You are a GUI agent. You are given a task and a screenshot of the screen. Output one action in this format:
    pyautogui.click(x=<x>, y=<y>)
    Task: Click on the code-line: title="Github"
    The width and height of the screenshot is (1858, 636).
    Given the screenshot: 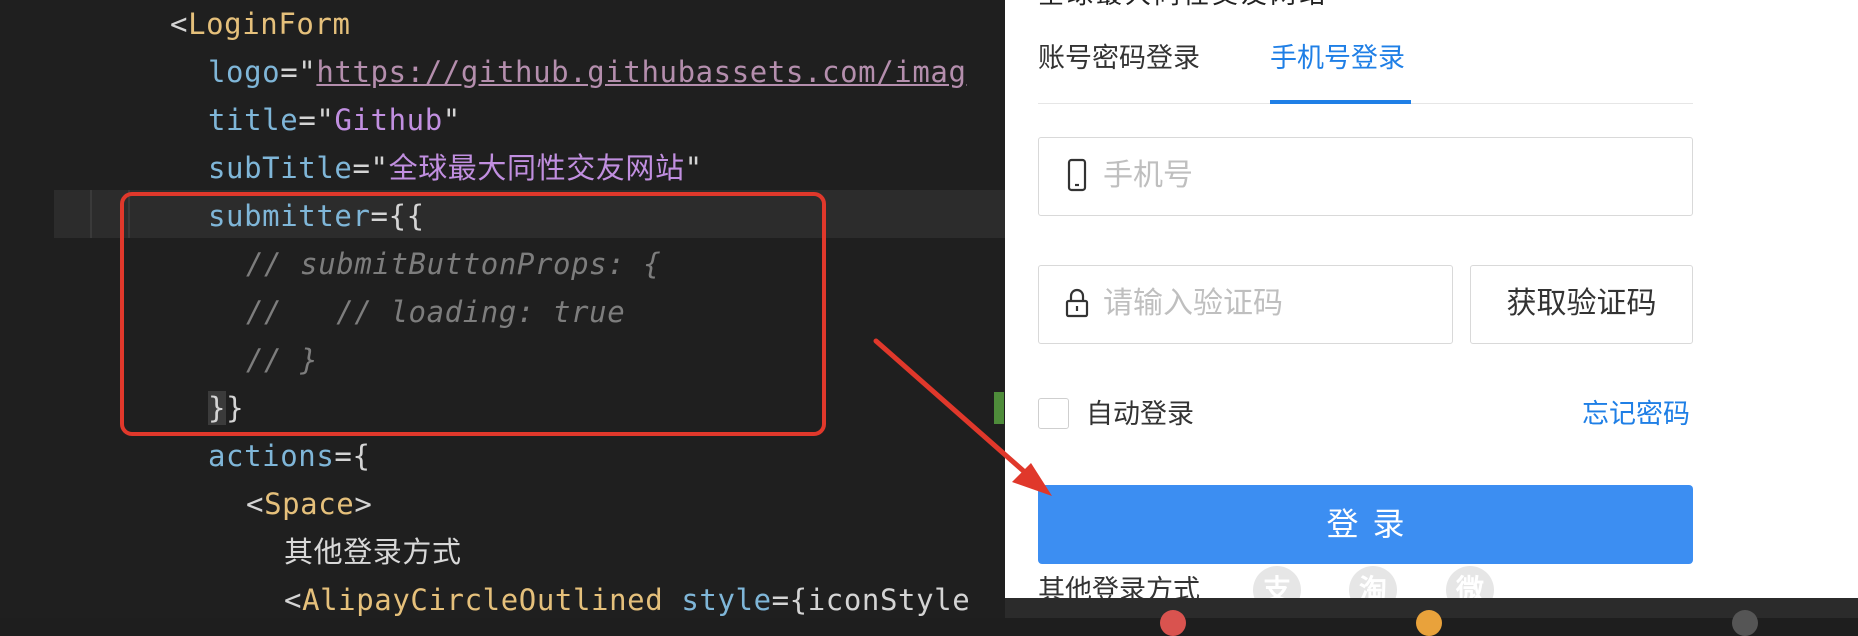 What is the action you would take?
    pyautogui.click(x=334, y=120)
    